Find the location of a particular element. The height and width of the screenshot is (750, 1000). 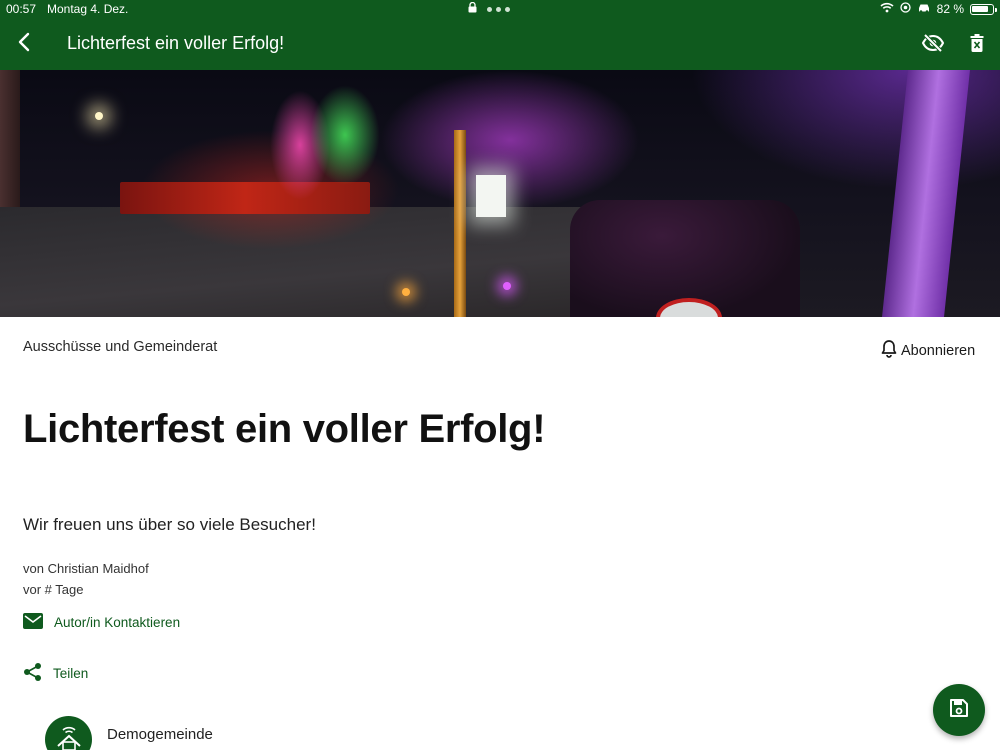

smart-home-icon is located at coordinates (69, 737).